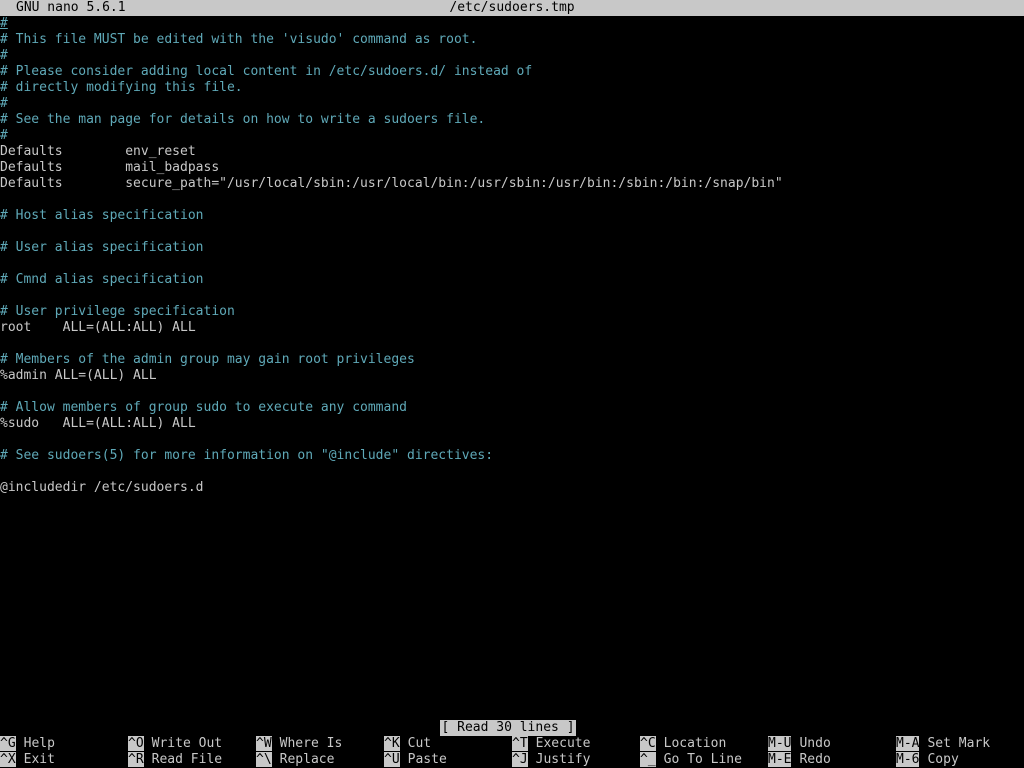 The image size is (1024, 768). I want to click on shortcut-location: ^C Location, so click(683, 744).